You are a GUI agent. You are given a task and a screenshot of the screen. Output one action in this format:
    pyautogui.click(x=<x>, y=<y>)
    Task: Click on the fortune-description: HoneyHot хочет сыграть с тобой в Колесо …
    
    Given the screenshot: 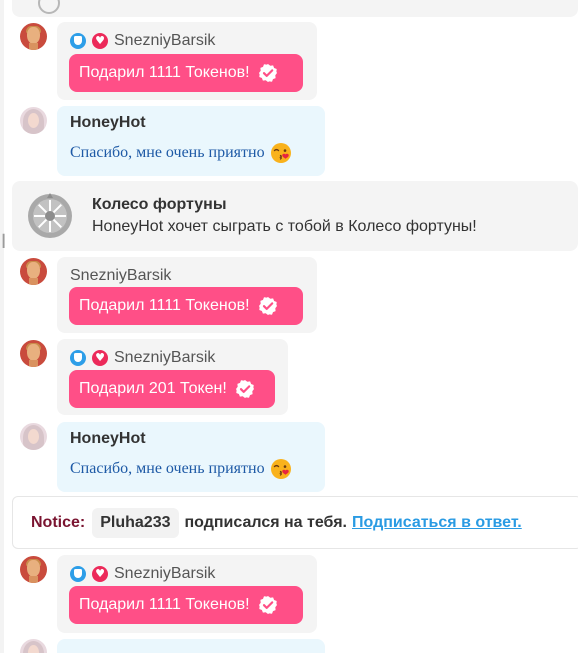 What is the action you would take?
    pyautogui.click(x=284, y=226)
    